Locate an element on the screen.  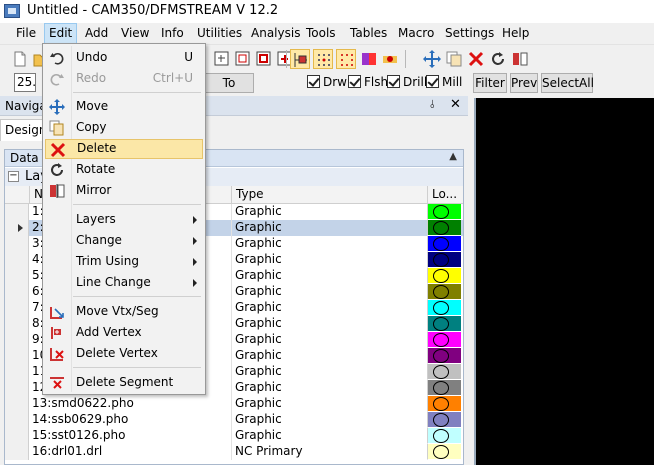
menu-analysis: Analysis is located at coordinates (275, 33).